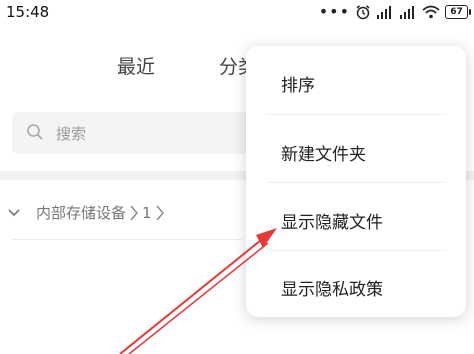 The image size is (474, 354). Describe the element at coordinates (323, 152) in the screenshot. I see `menu-item-new-folder: 新建文件夹` at that location.